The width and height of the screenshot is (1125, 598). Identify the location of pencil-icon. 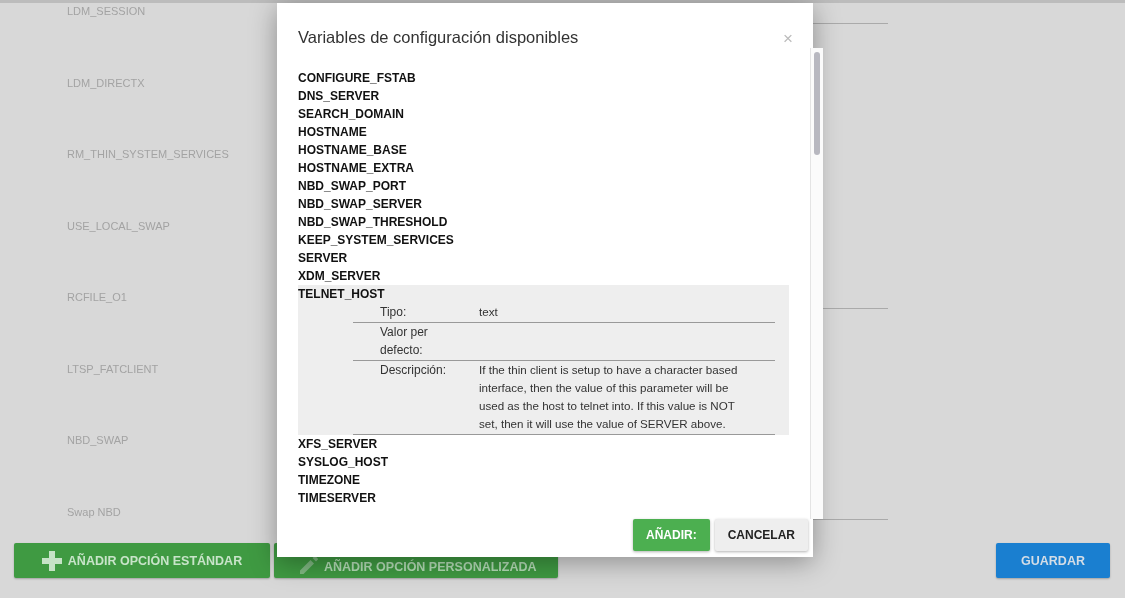
(309, 565).